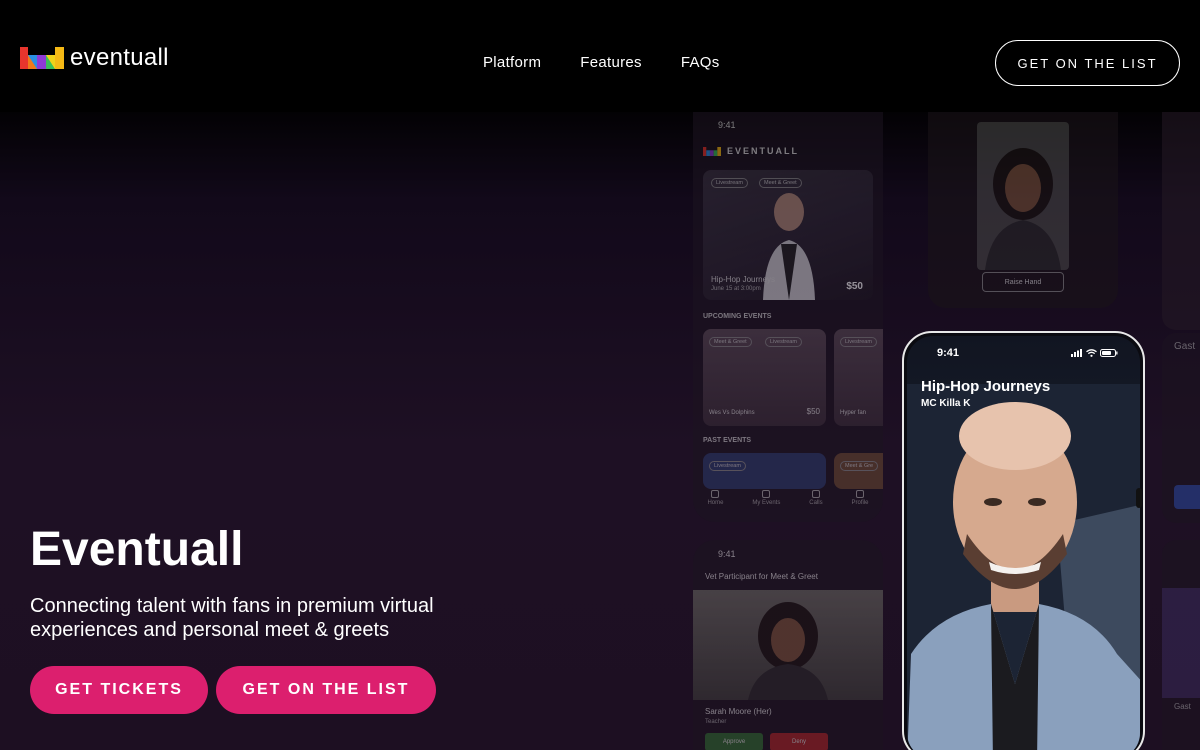 This screenshot has height=750, width=1200. What do you see at coordinates (1109, 353) in the screenshot?
I see `battery-icon` at bounding box center [1109, 353].